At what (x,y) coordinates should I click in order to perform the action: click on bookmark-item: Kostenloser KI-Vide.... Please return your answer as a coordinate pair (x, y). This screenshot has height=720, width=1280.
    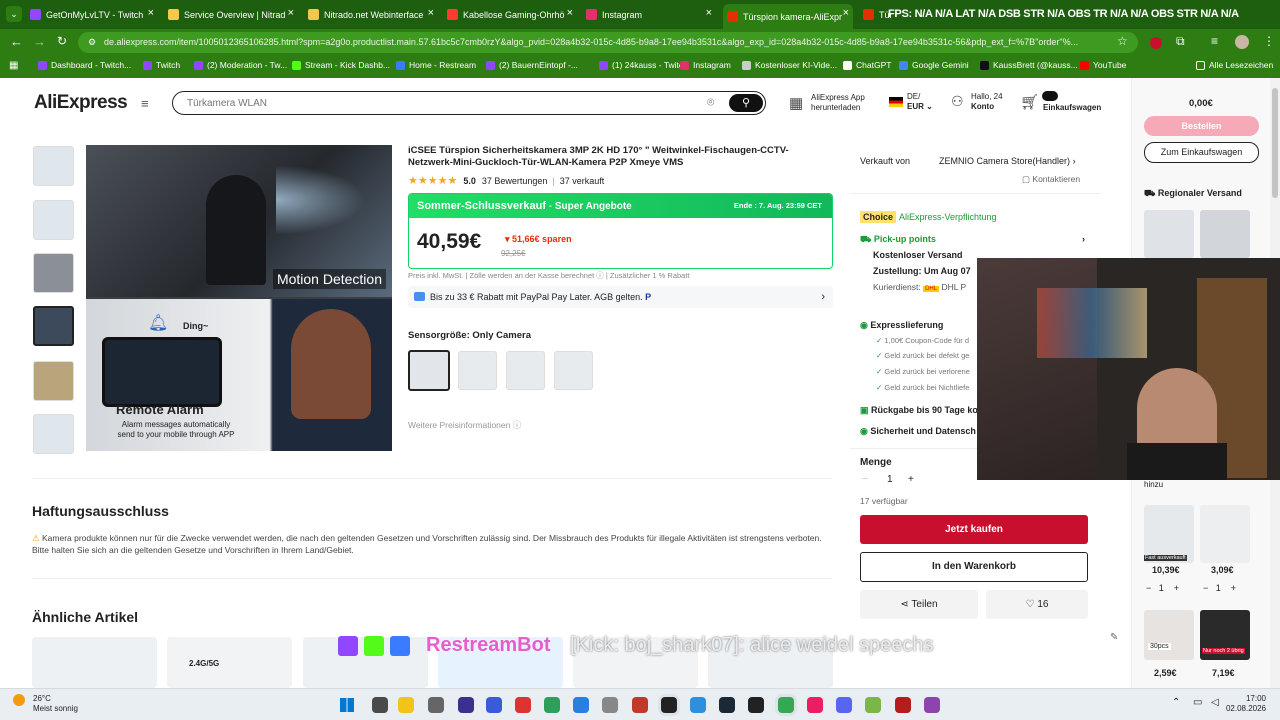
    Looking at the image, I should click on (789, 65).